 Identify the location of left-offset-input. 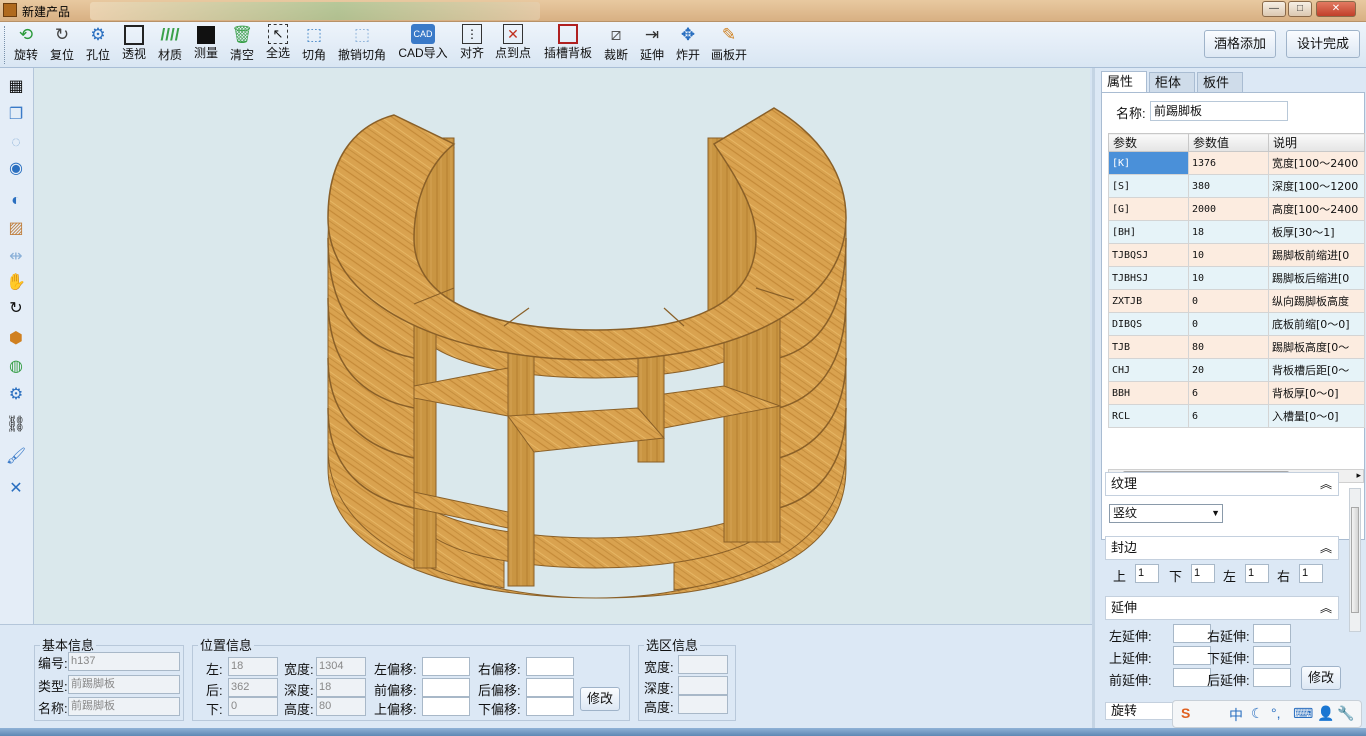
(446, 666).